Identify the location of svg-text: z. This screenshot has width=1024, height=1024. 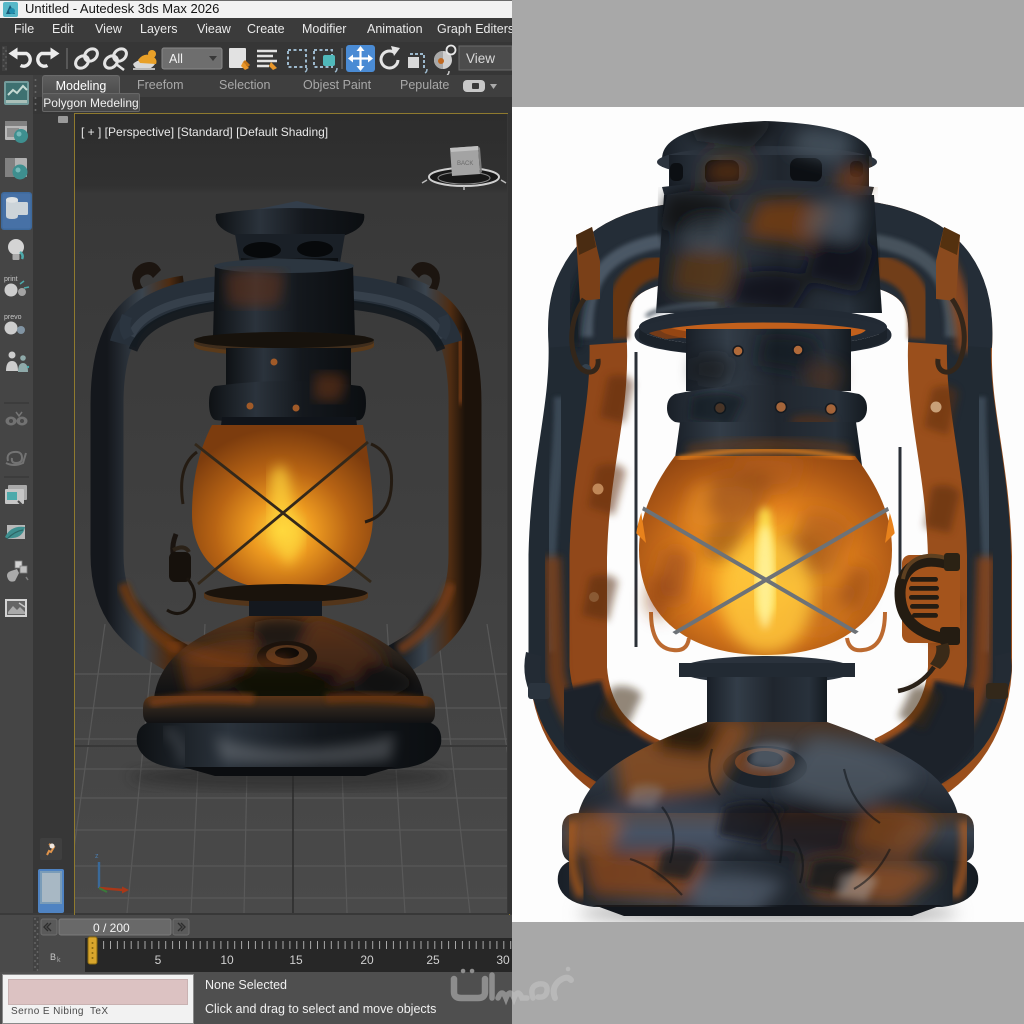
(97, 856).